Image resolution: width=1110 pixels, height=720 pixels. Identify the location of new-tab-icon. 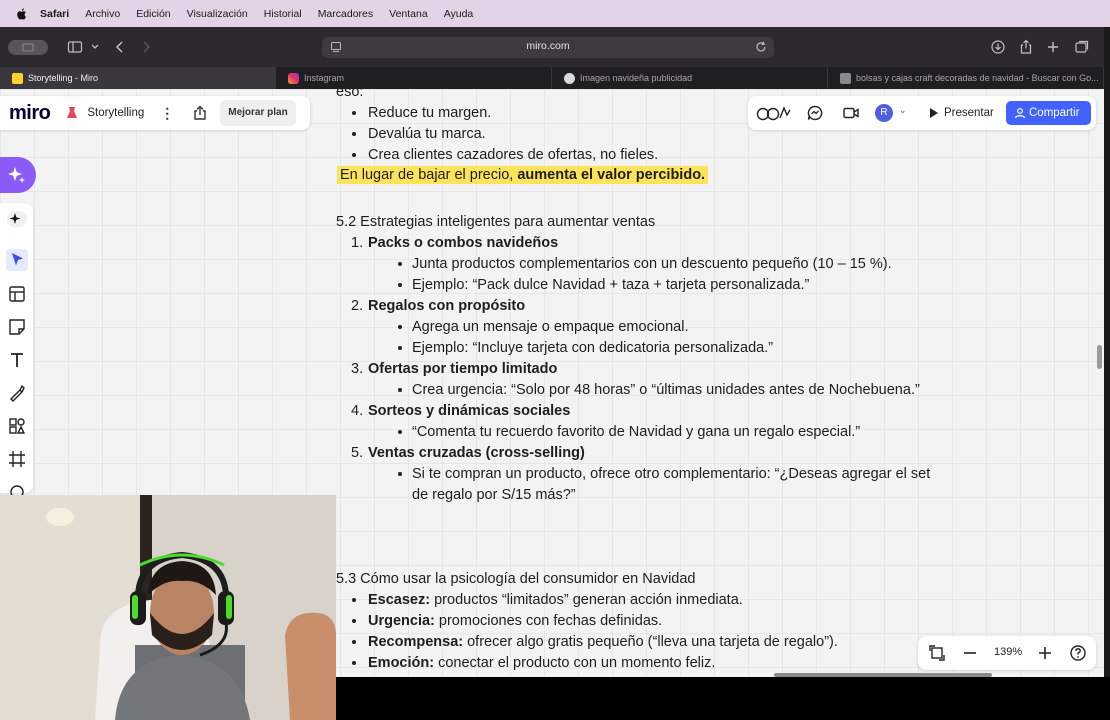
(1053, 47).